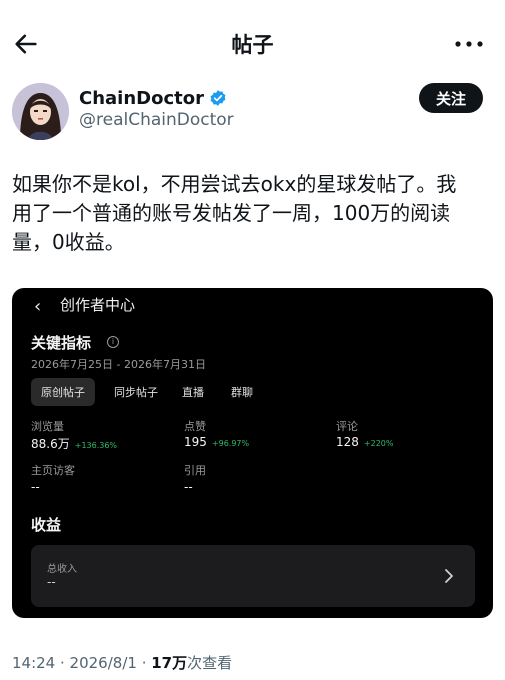 The image size is (505, 680). What do you see at coordinates (449, 576) in the screenshot?
I see `chevron-right-icon` at bounding box center [449, 576].